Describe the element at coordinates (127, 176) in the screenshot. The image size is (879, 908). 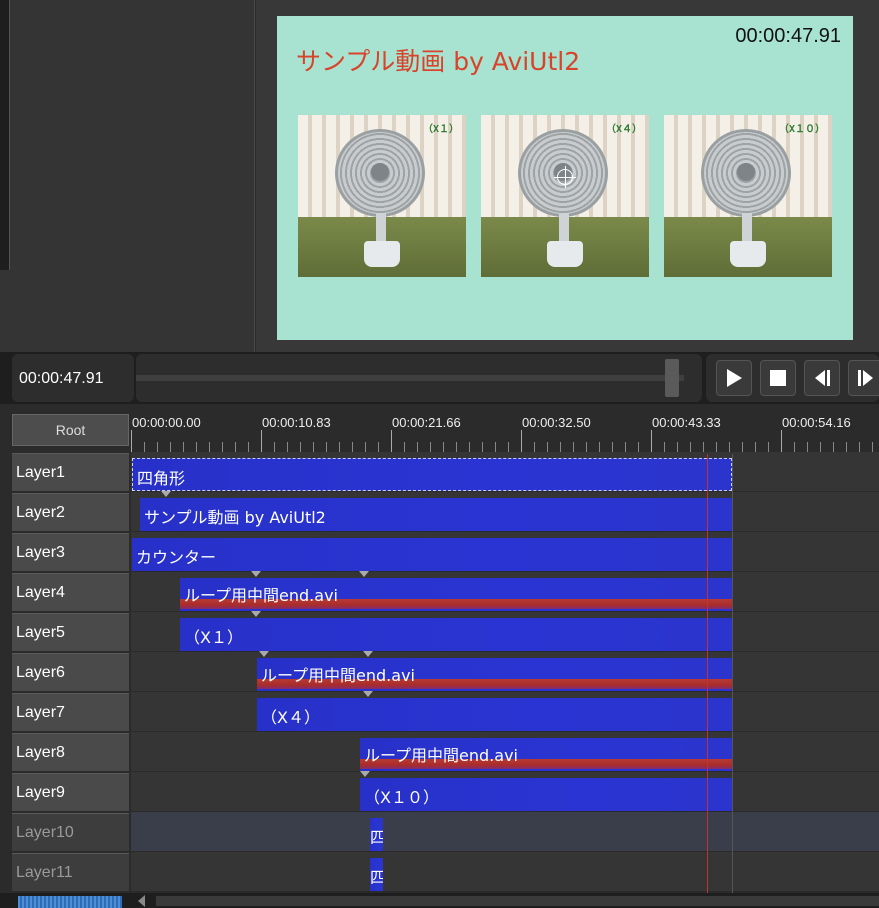
I see `left-panel` at that location.